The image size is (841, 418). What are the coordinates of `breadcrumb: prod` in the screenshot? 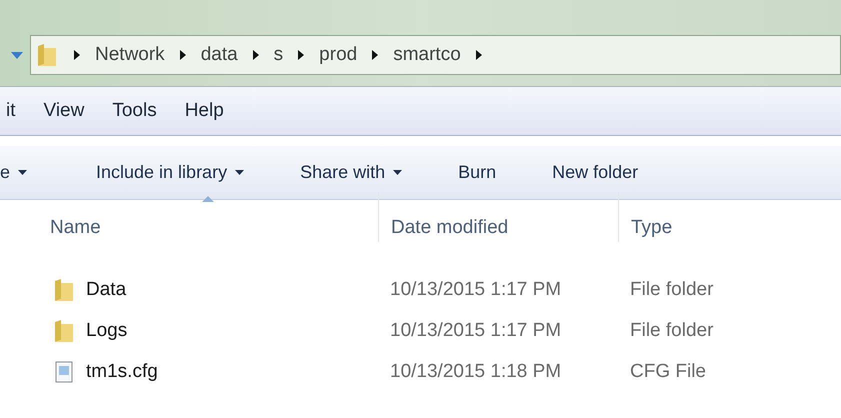 It's located at (338, 55).